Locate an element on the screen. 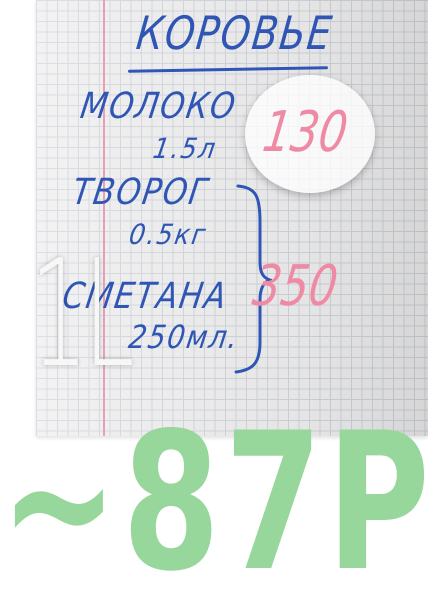  item-amount: 1.5л is located at coordinates (185, 148).